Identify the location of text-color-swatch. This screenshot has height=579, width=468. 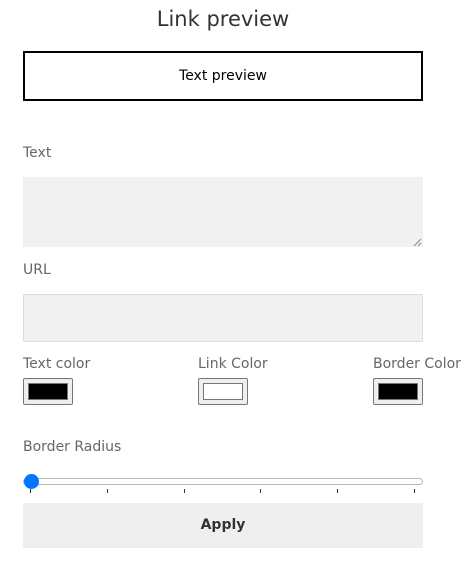
(48, 391).